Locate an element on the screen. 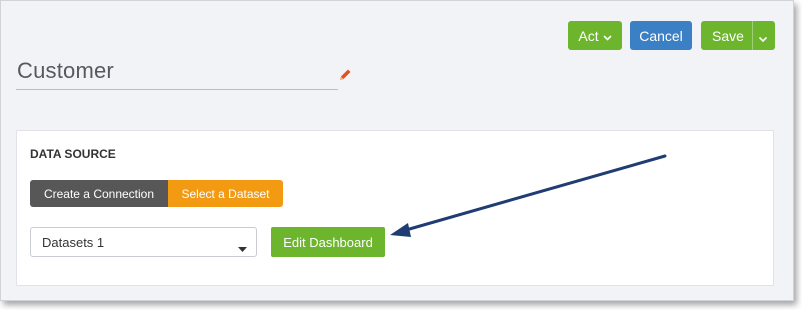 The height and width of the screenshot is (310, 802). dataset-select-value: Datasets 1 is located at coordinates (73, 242).